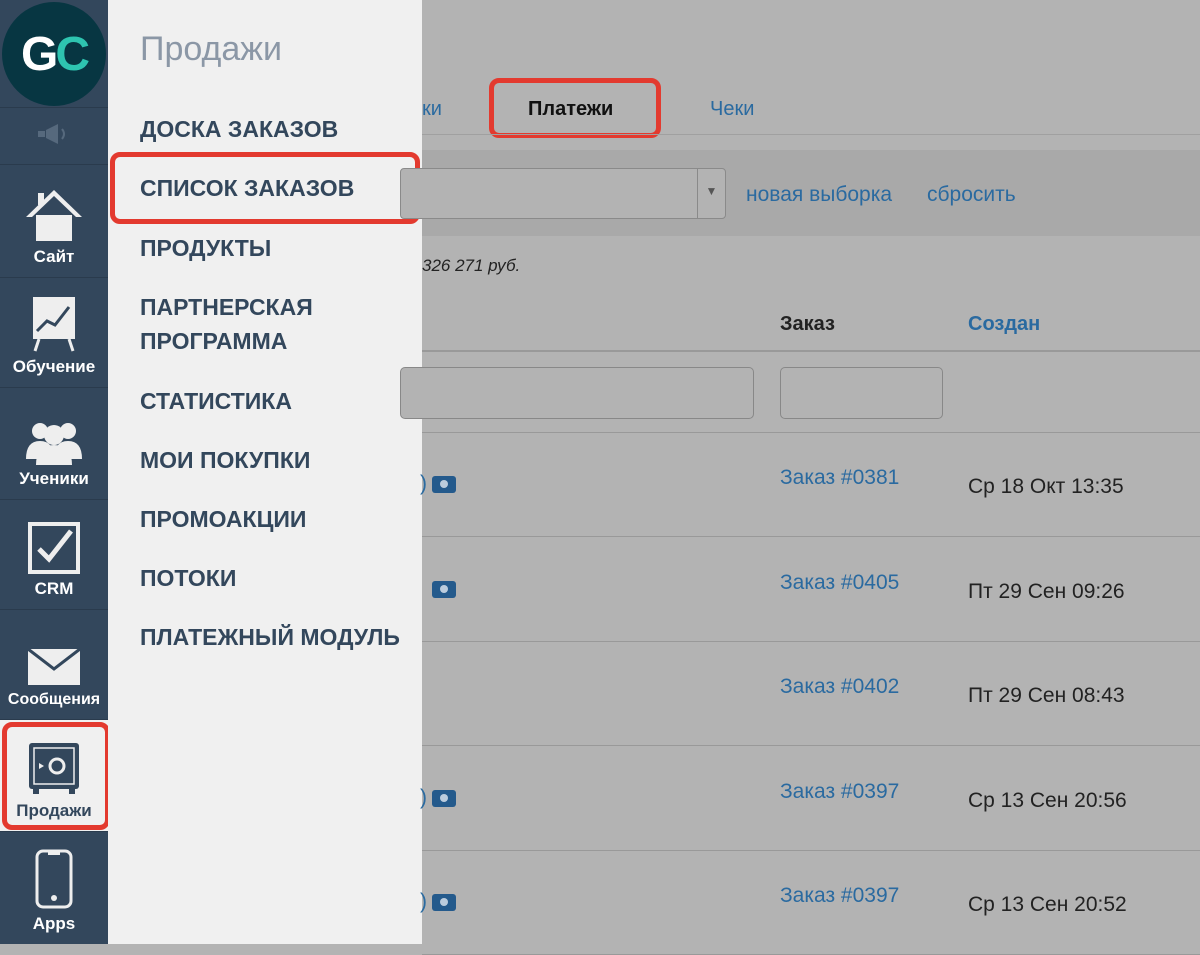  I want to click on envelope-icon, so click(54, 666).